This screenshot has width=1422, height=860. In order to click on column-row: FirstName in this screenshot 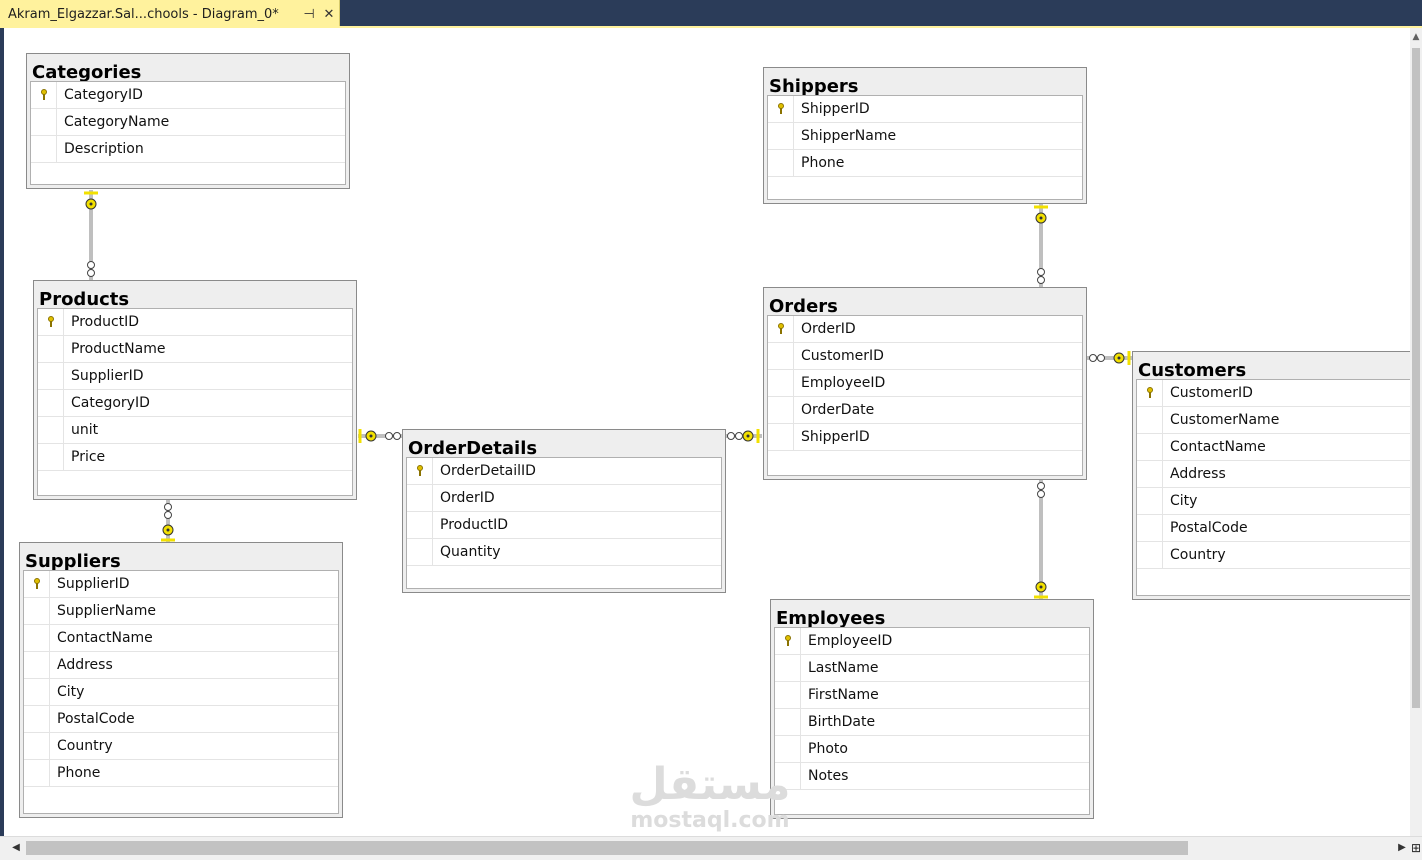, I will do `click(932, 695)`.